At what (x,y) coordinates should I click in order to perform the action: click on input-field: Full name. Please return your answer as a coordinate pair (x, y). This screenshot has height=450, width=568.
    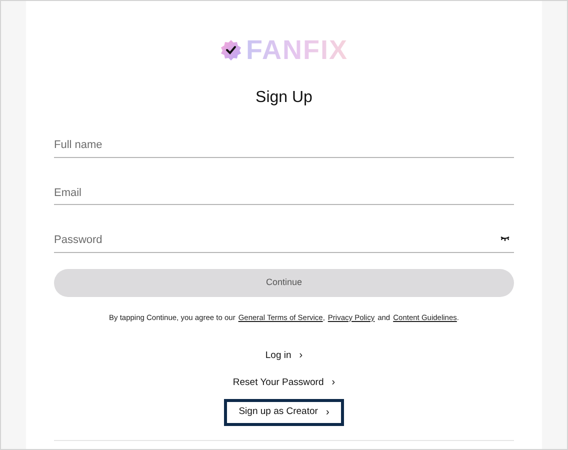
    Looking at the image, I should click on (284, 146).